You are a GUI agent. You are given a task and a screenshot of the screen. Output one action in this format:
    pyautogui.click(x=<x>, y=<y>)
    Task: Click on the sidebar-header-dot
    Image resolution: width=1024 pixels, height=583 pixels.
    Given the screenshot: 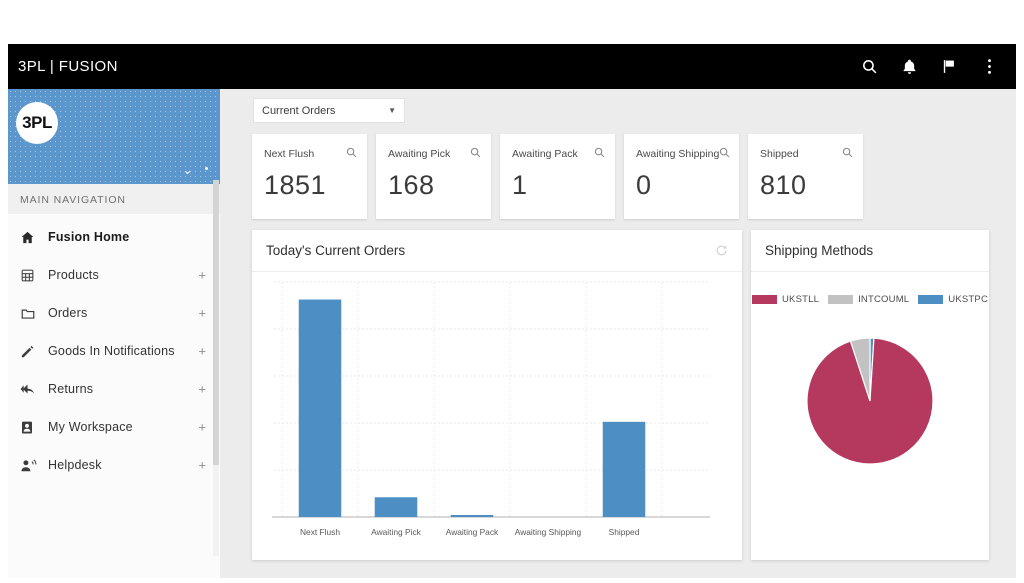 What is the action you would take?
    pyautogui.click(x=206, y=168)
    